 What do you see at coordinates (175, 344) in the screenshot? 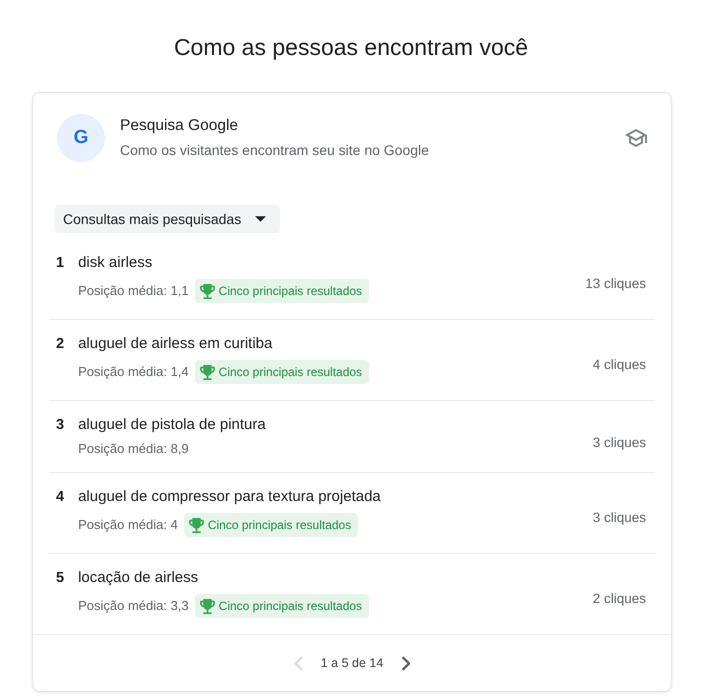
I see `query-text: aluguel de airless em curitiba` at bounding box center [175, 344].